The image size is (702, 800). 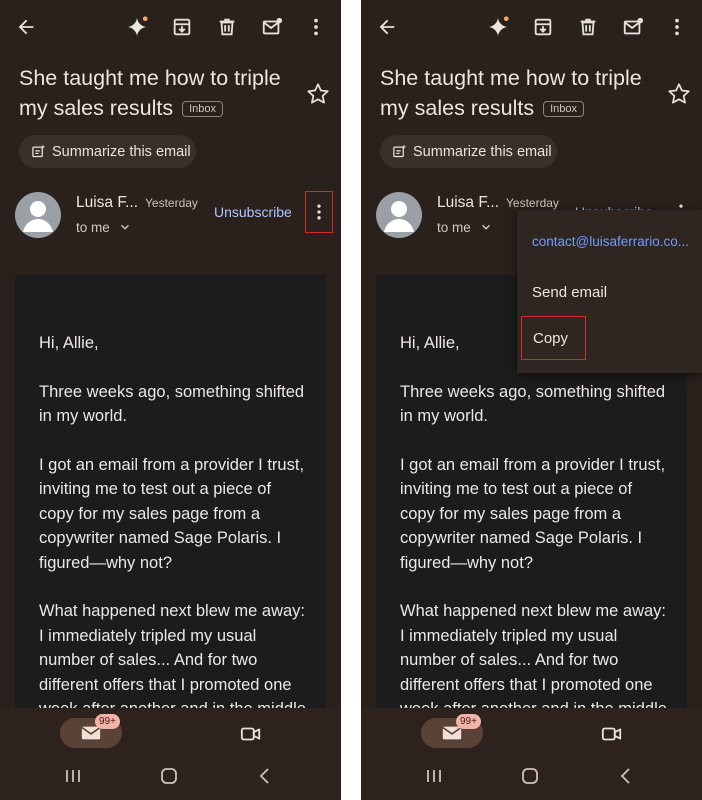 I want to click on message-more-button, so click(x=319, y=212).